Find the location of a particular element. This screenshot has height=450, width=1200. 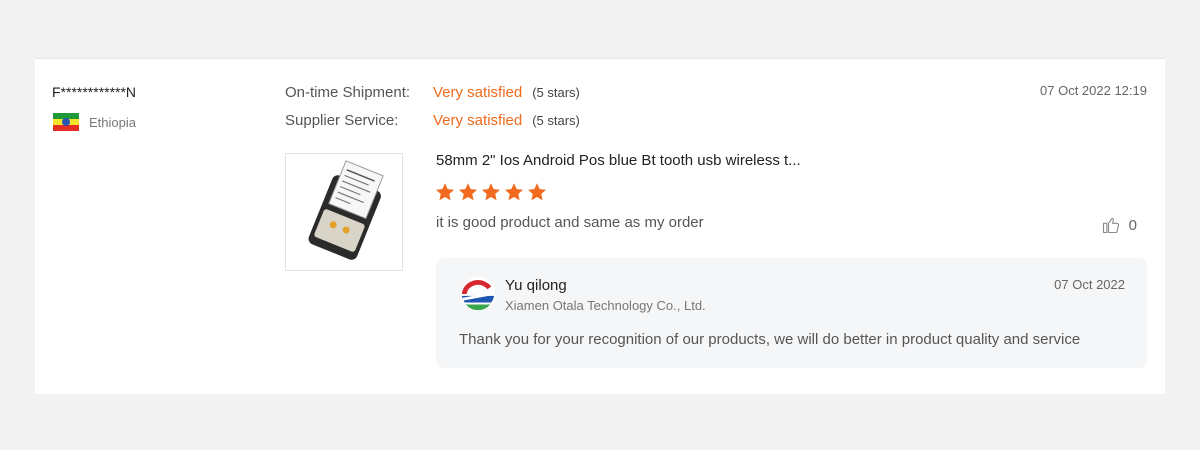

product-thumbnail is located at coordinates (344, 212).